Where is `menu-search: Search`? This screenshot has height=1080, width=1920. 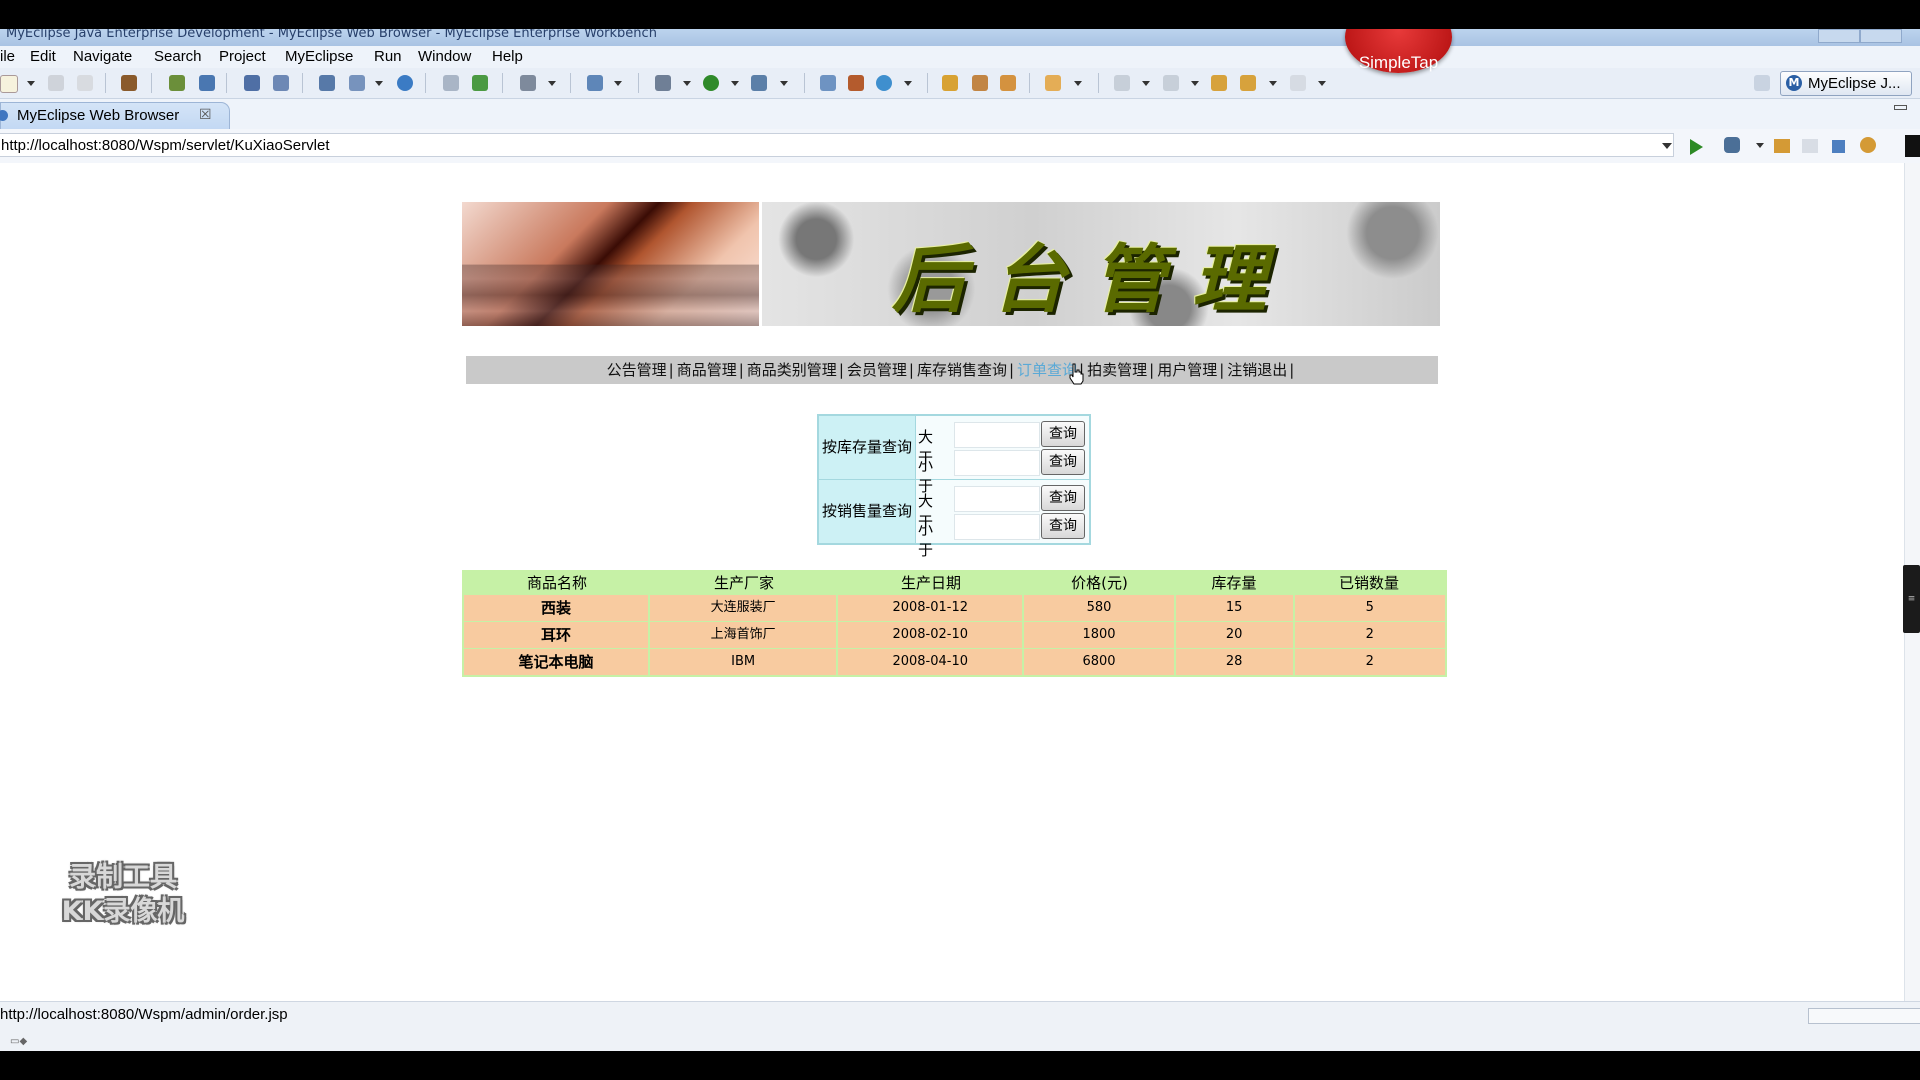 menu-search: Search is located at coordinates (178, 56).